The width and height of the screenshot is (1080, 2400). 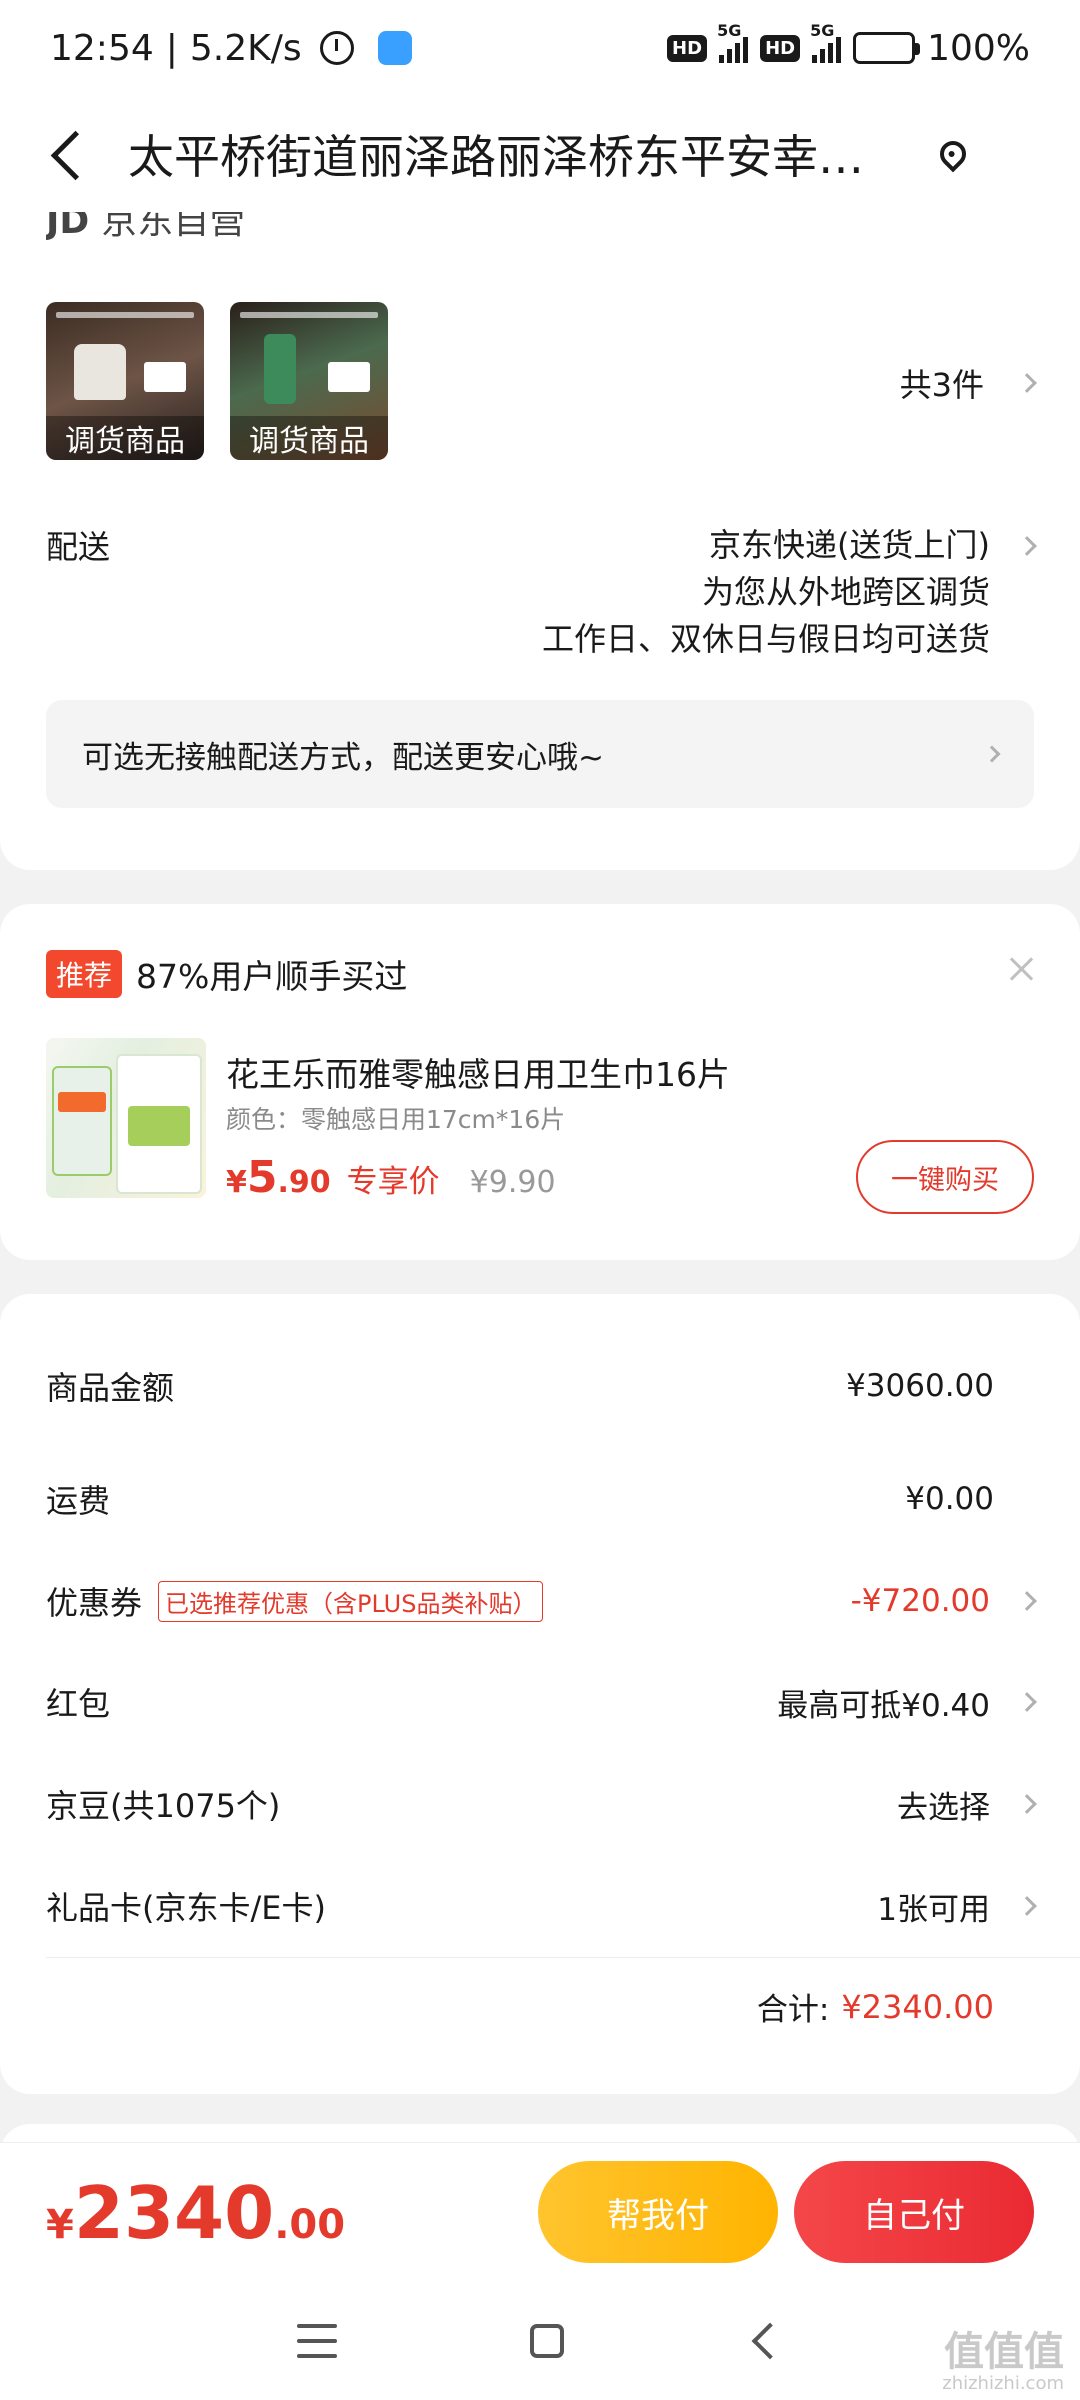 What do you see at coordinates (343, 757) in the screenshot?
I see `contactless-text: 可选无接触配送方式，配送更安心哦~` at bounding box center [343, 757].